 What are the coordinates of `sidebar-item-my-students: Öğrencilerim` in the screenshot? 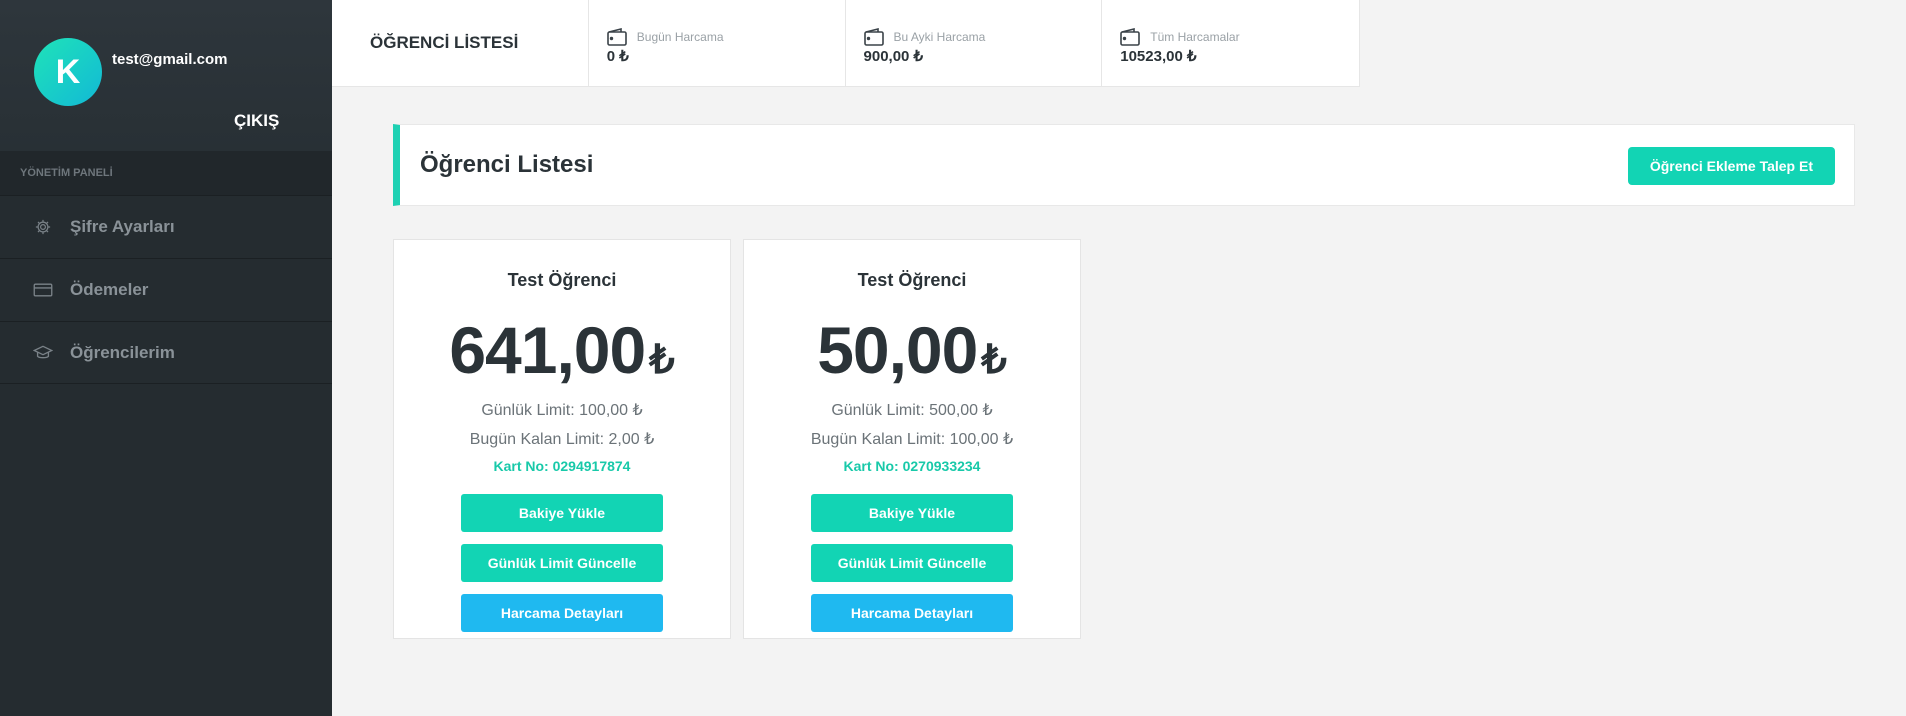 It's located at (166, 352).